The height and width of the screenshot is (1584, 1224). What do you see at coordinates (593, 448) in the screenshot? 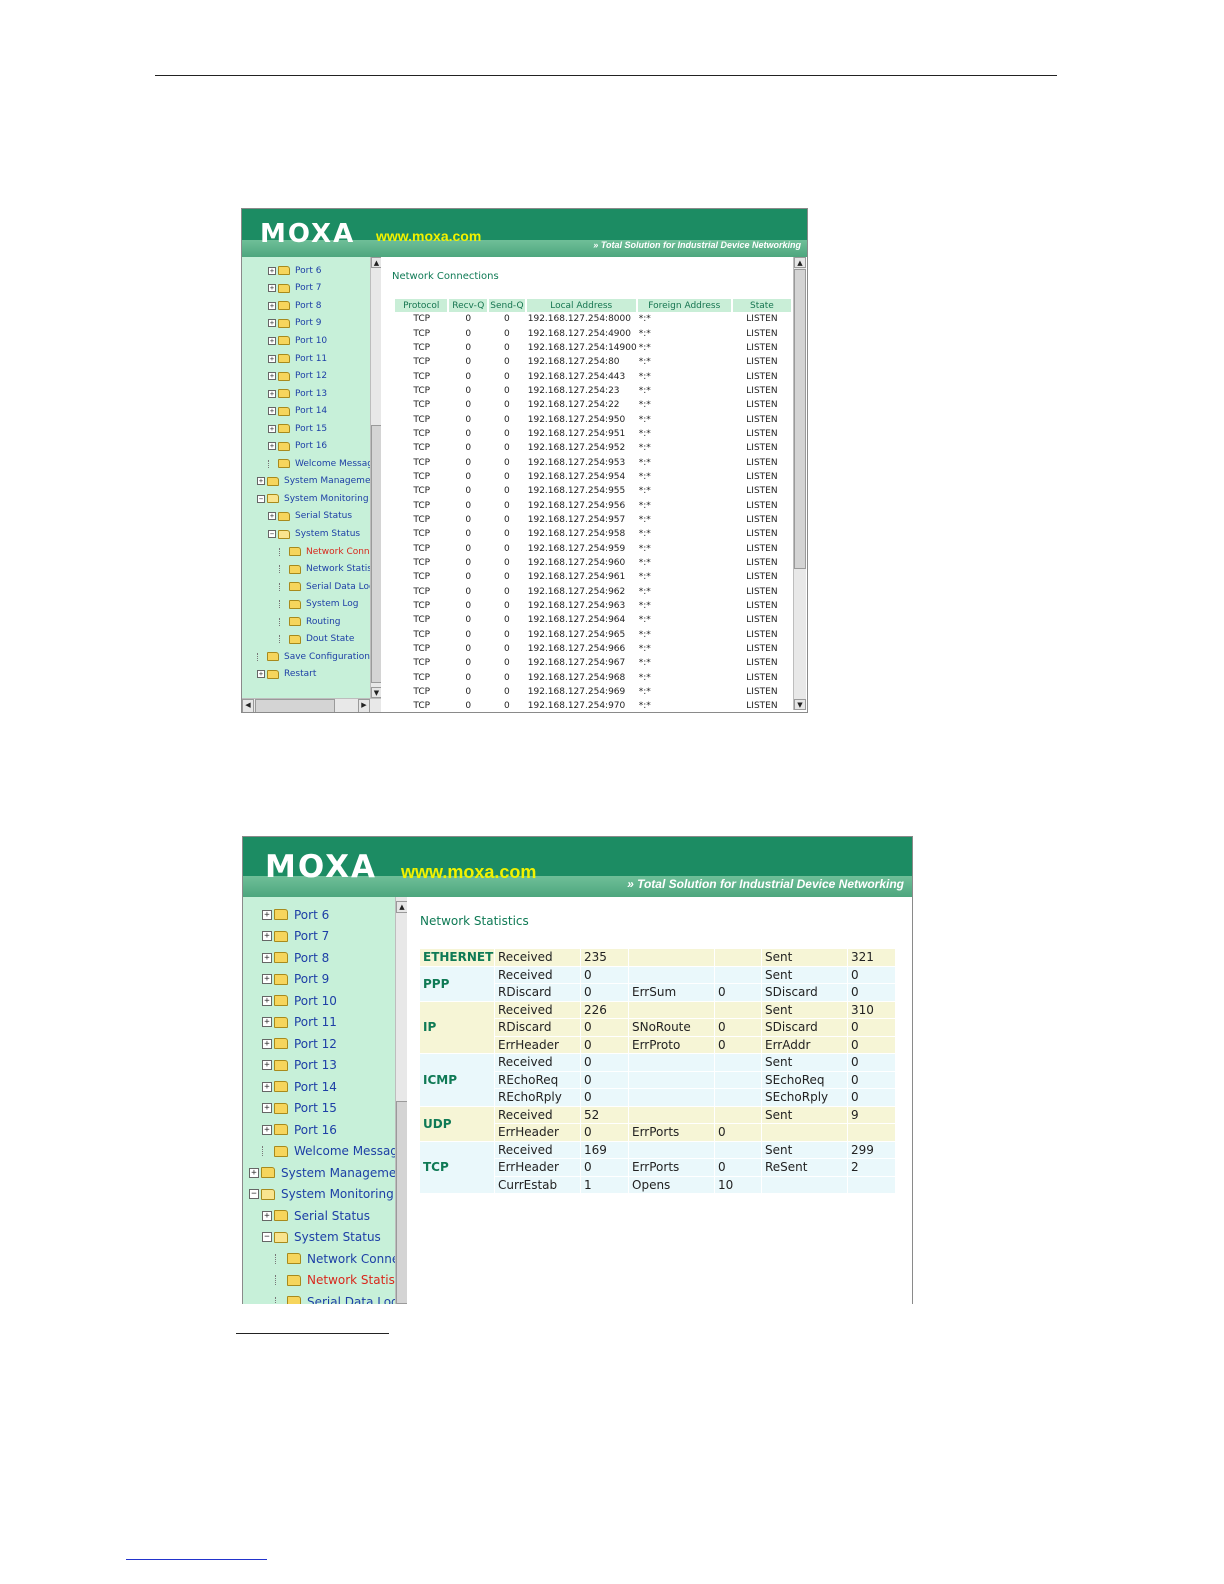
I see `table-row: TCP 0 0 192.168.127.254:952 *:* LISTEN` at bounding box center [593, 448].